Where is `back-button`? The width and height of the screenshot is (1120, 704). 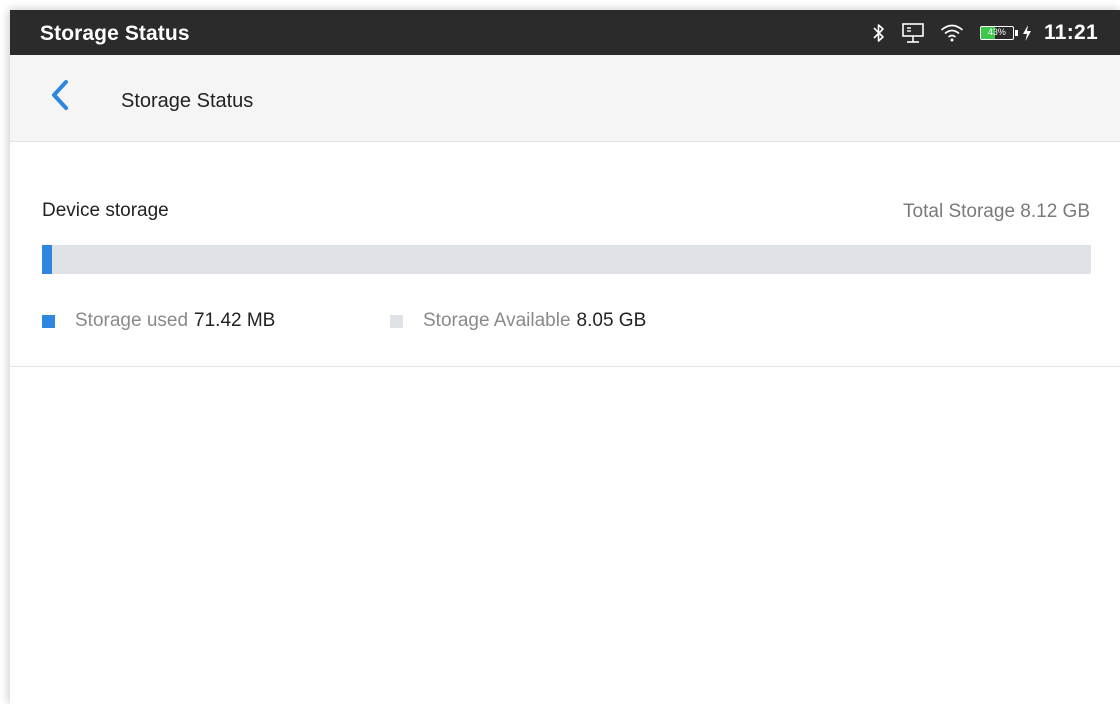
back-button is located at coordinates (60, 97).